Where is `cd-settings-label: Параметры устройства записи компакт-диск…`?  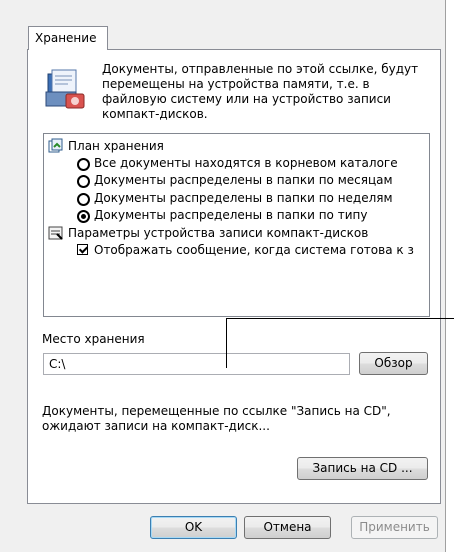 cd-settings-label: Параметры устройства записи компакт-диск… is located at coordinates (218, 233).